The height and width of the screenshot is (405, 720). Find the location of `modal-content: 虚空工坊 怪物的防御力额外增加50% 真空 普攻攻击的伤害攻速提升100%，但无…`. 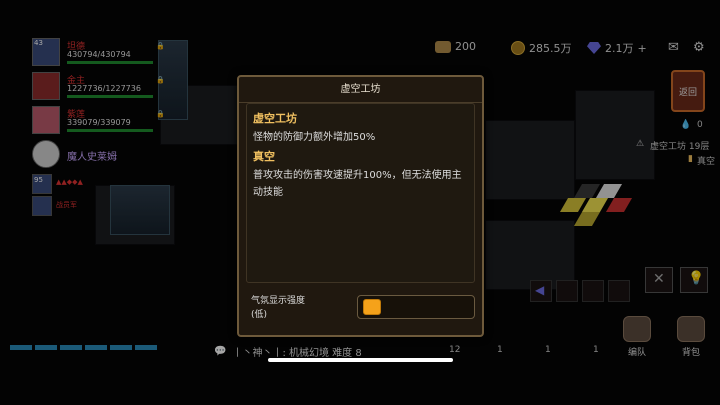

modal-content: 虚空工坊 怪物的防御力额外增加50% 真空 普攻攻击的伤害攻速提升100%，但无… is located at coordinates (360, 193).